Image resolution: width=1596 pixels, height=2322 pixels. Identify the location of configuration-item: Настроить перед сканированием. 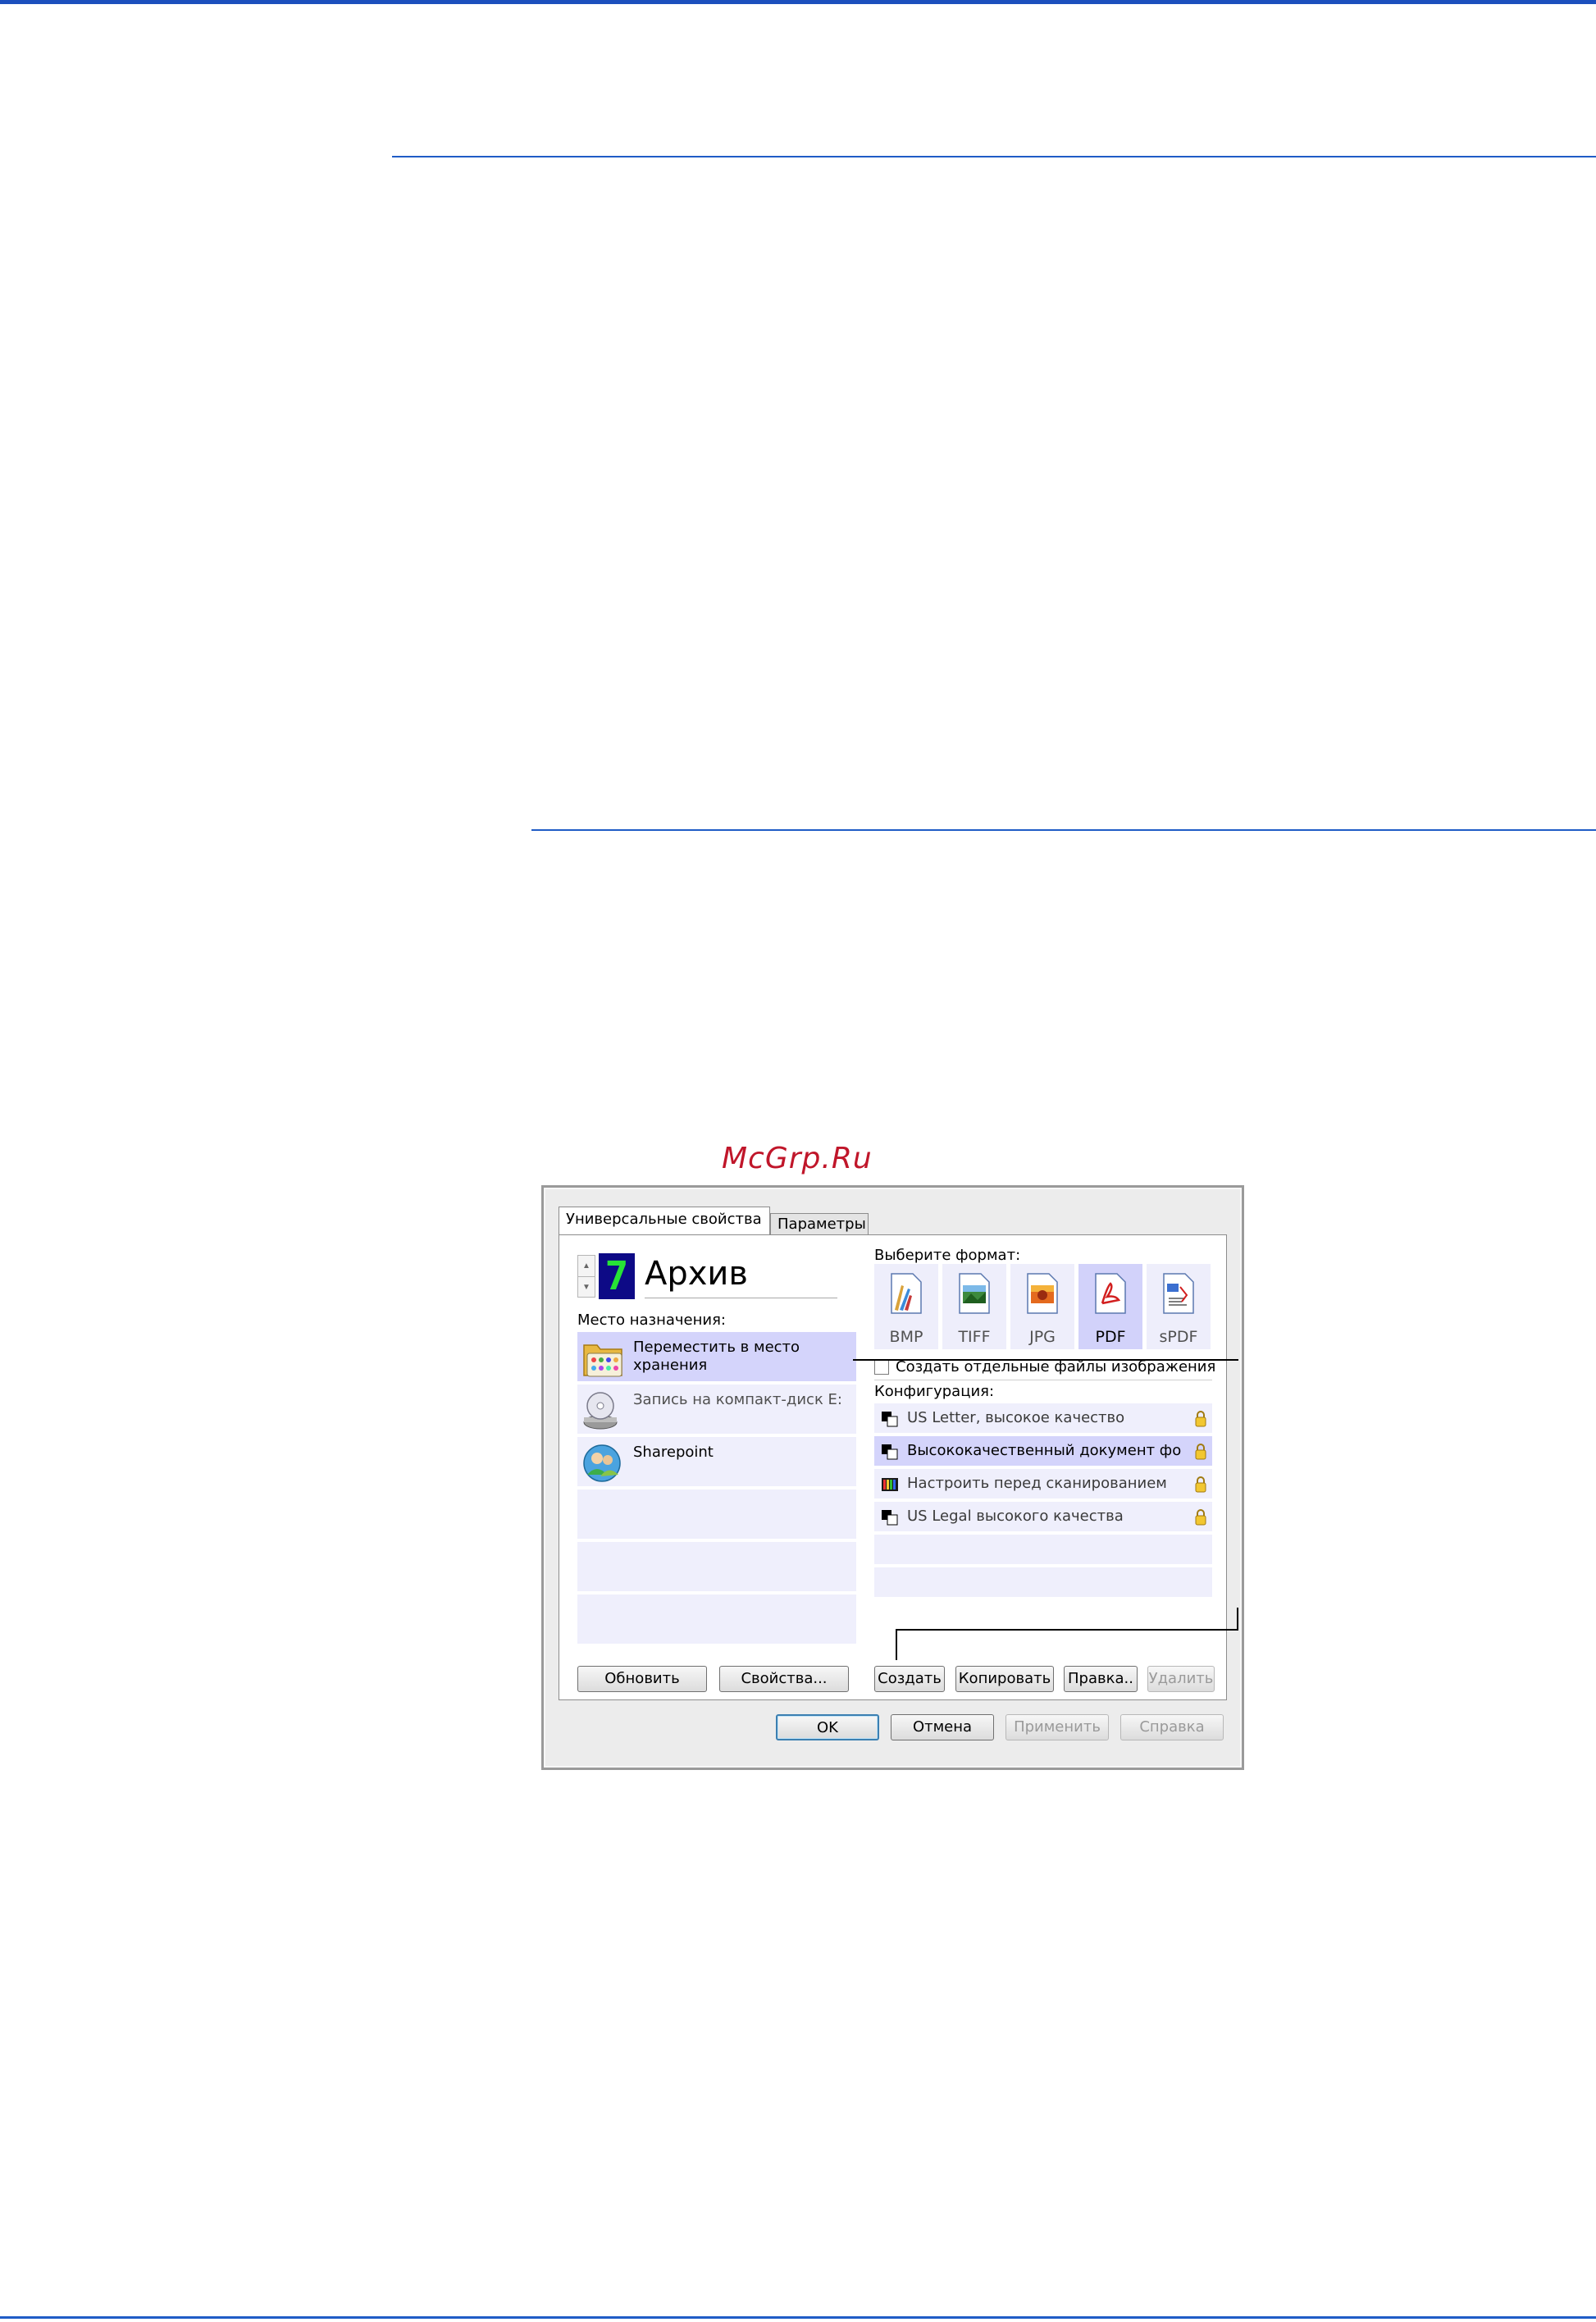
(1043, 1485).